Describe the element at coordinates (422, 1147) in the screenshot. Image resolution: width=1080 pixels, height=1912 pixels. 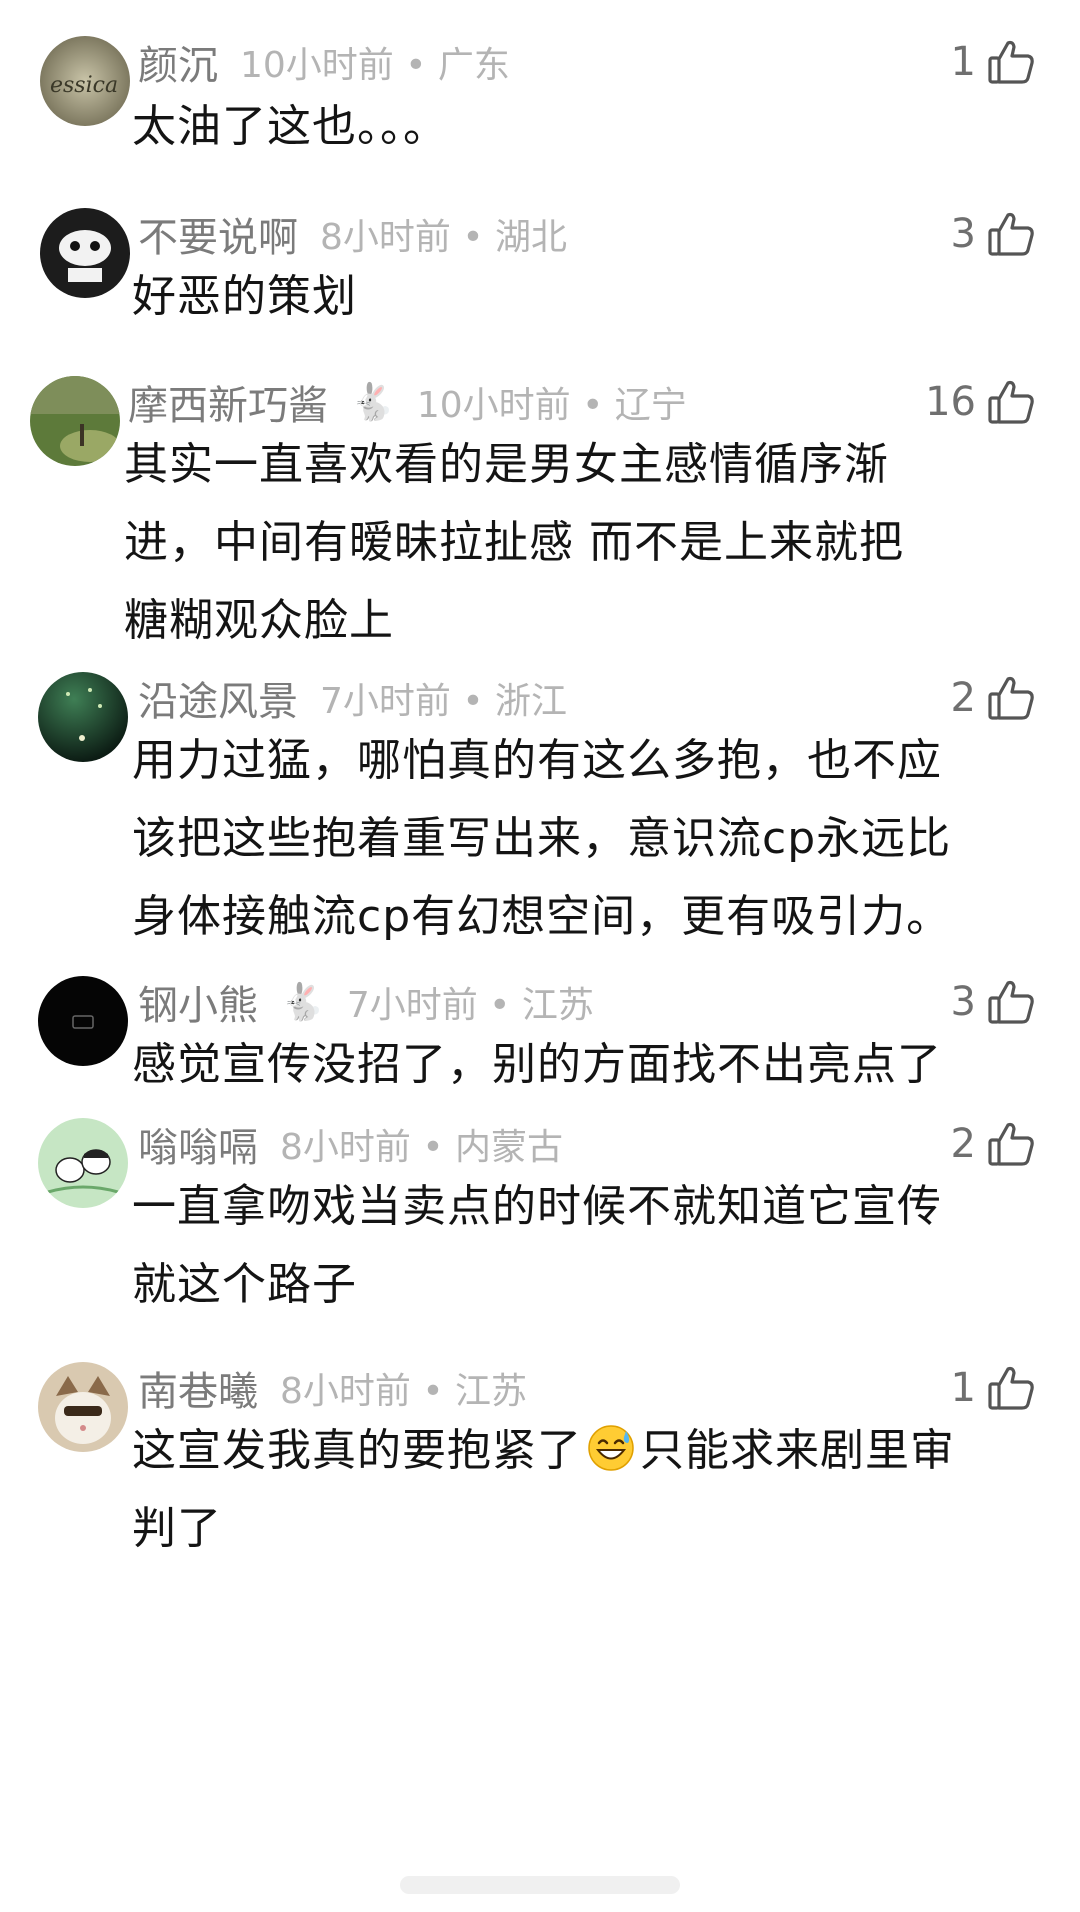
I see `time-location: 8小时前 • 内蒙古` at that location.